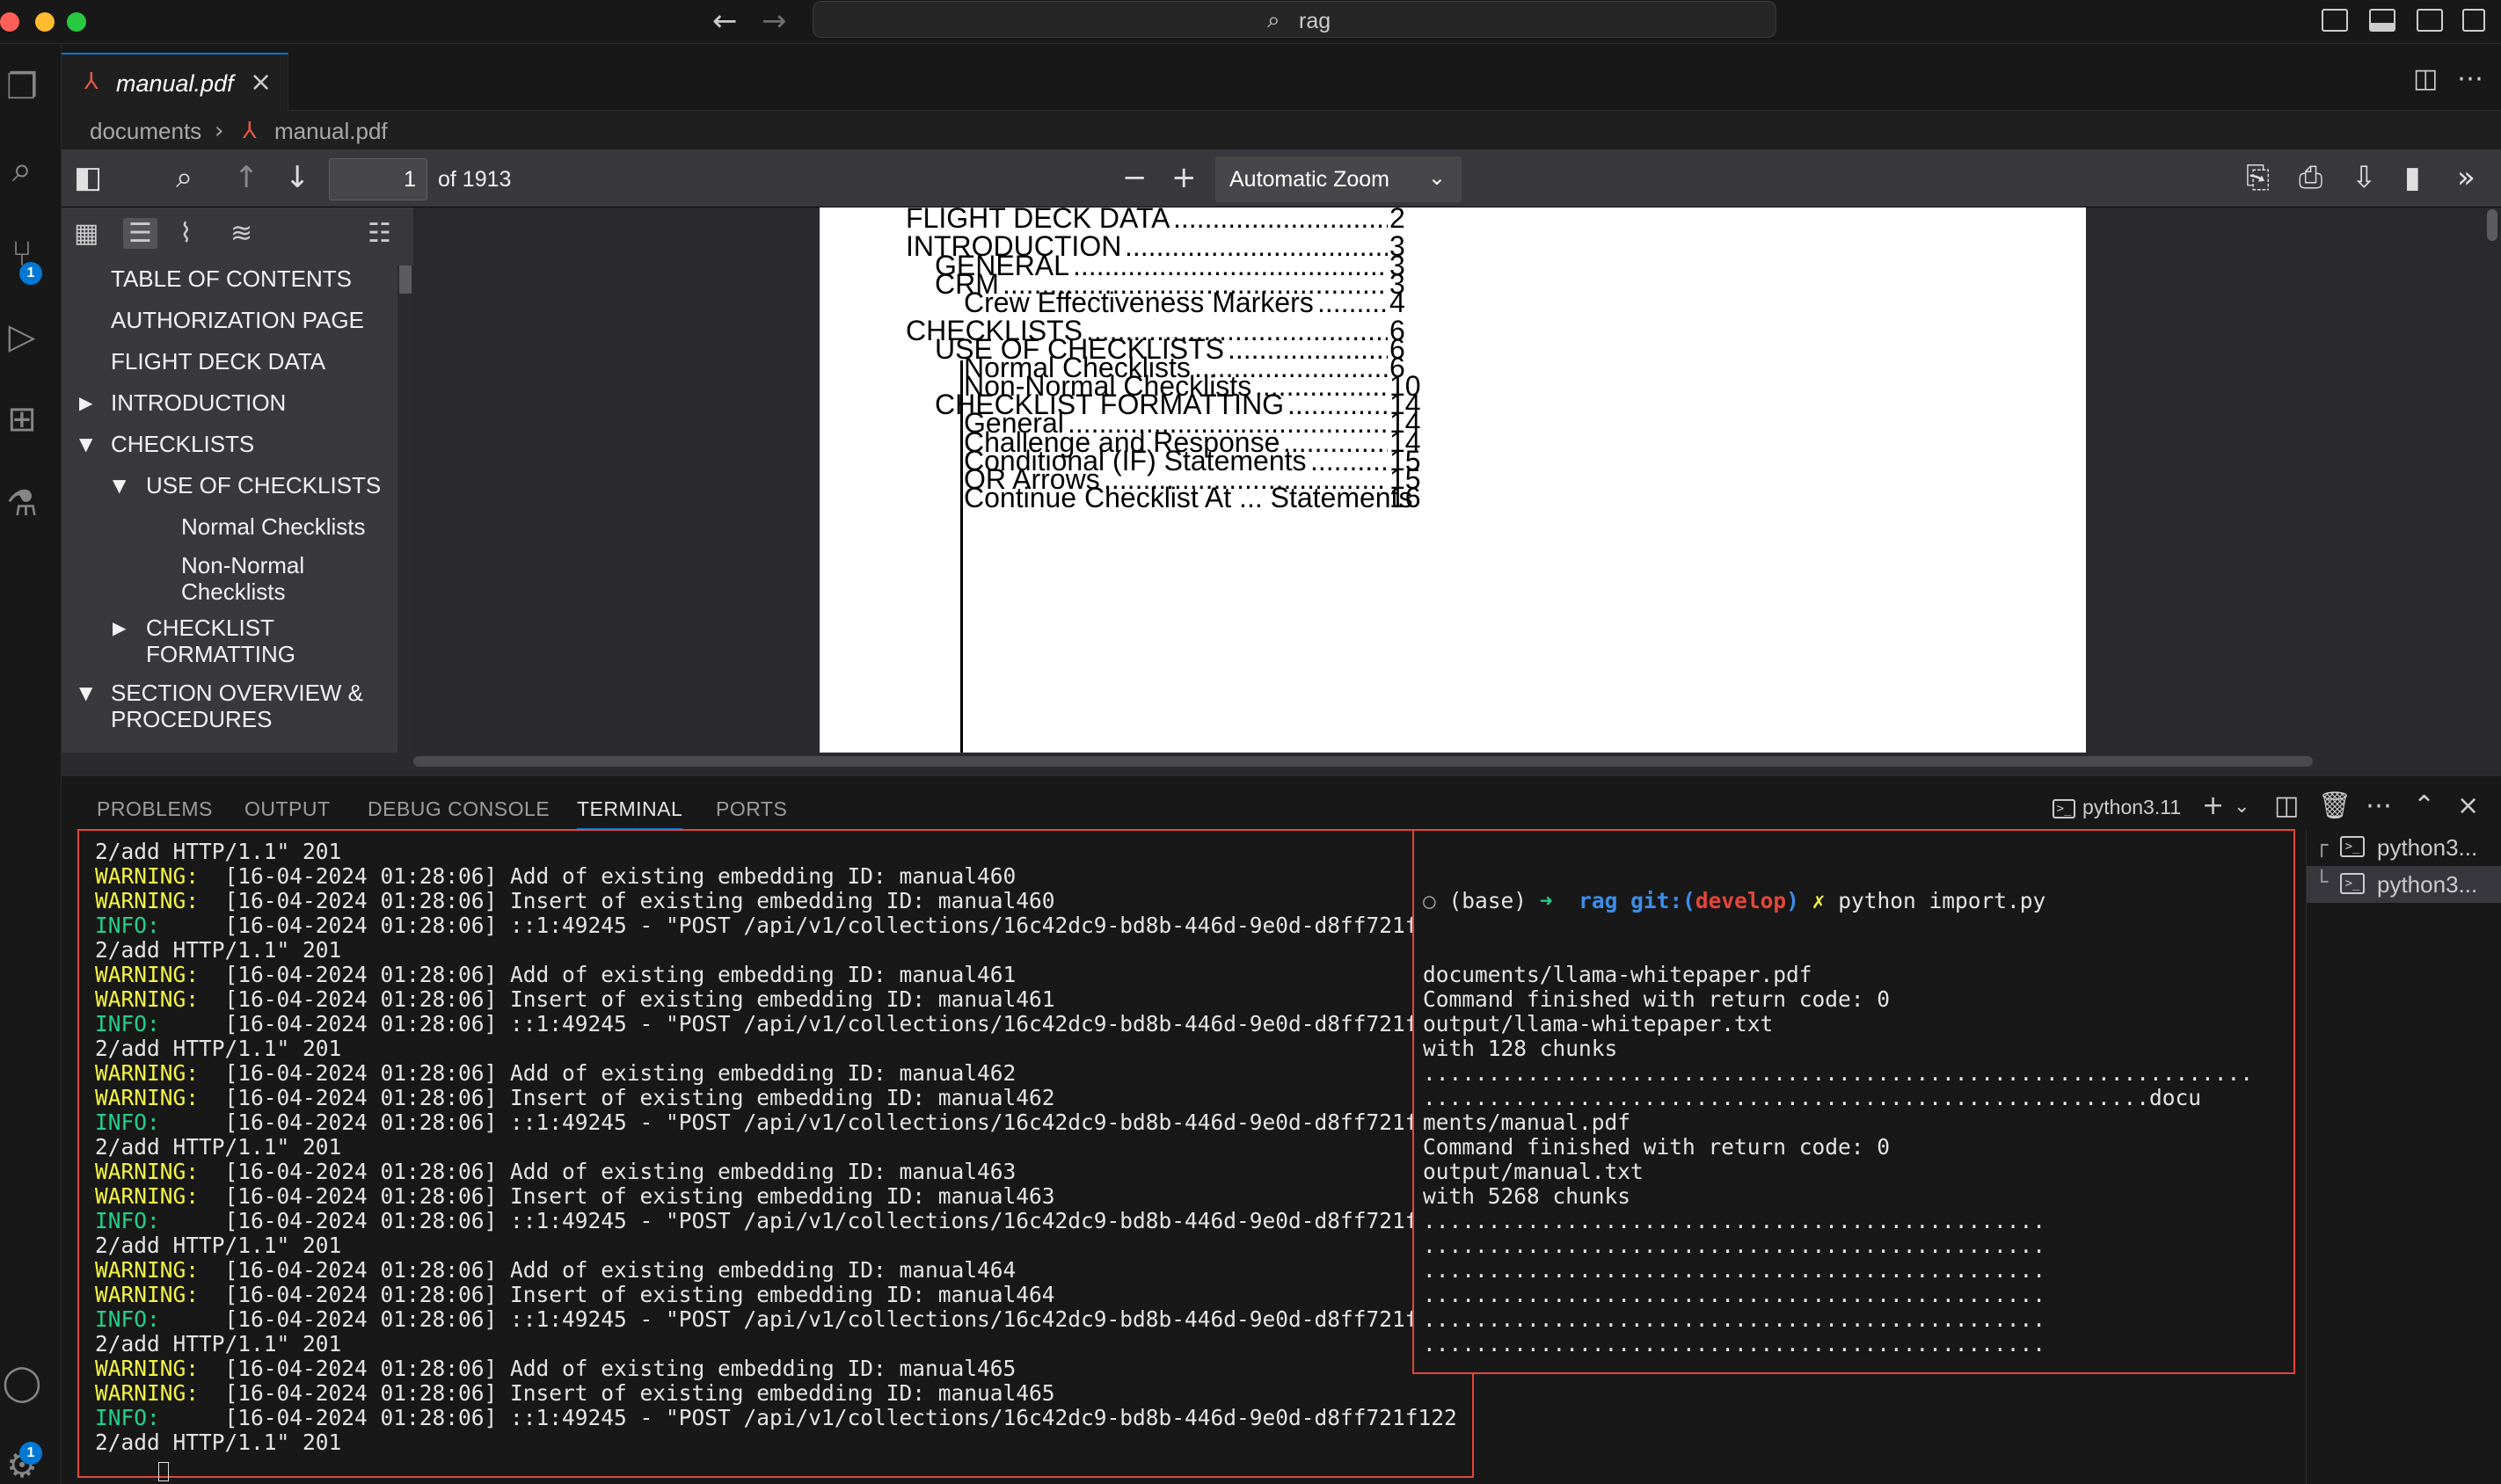 The image size is (2501, 1484). I want to click on outline-item: AUTHORIZATION PAGE, so click(237, 320).